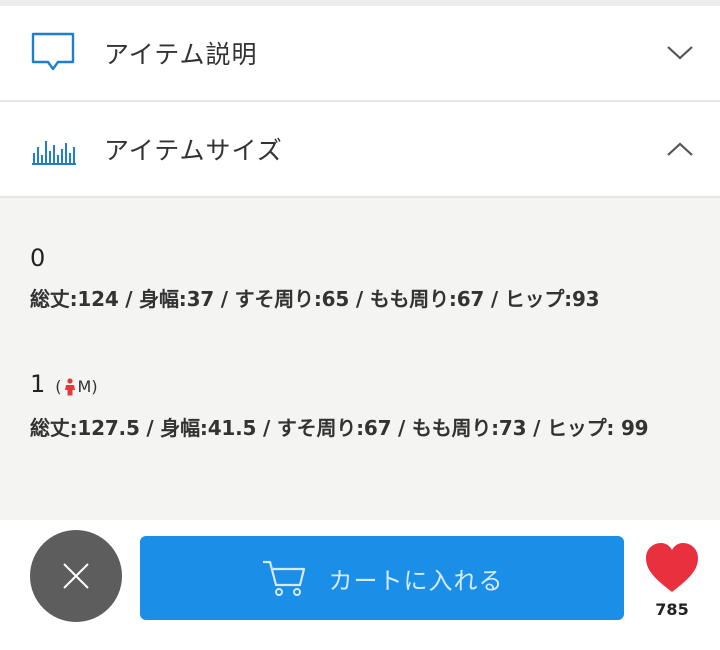 The width and height of the screenshot is (720, 650). What do you see at coordinates (680, 53) in the screenshot?
I see `chevron-down-icon` at bounding box center [680, 53].